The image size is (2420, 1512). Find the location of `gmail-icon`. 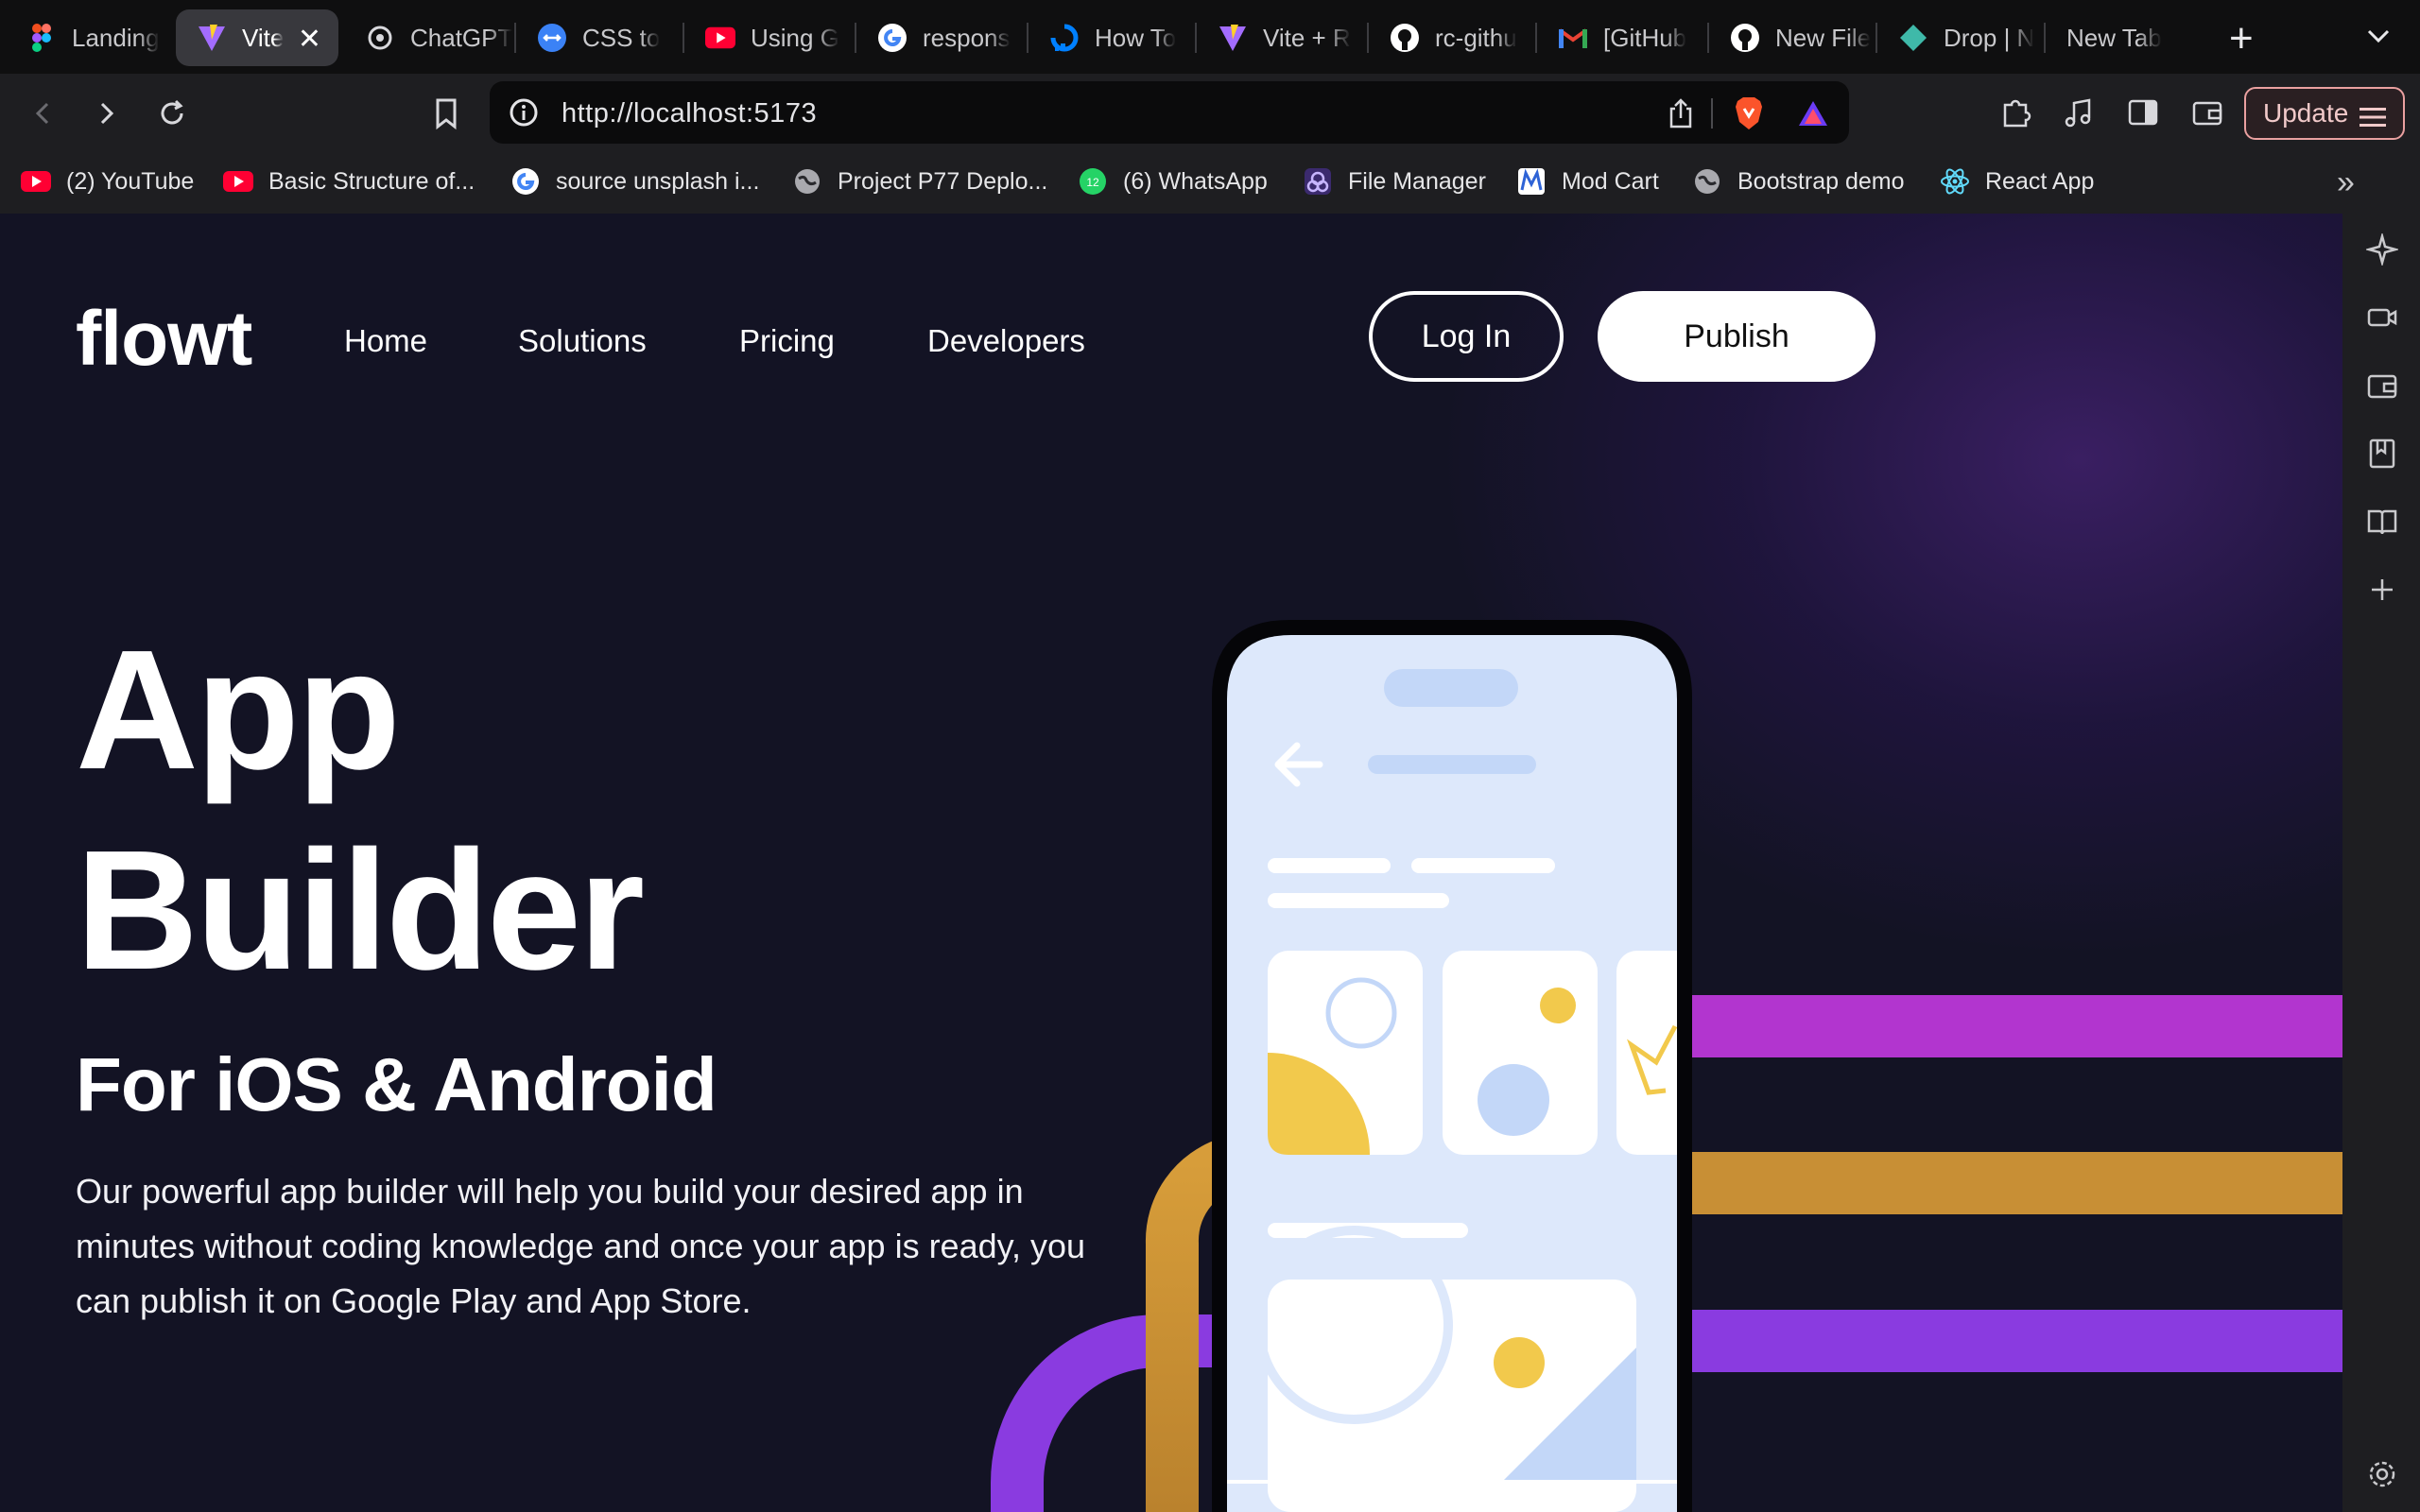

gmail-icon is located at coordinates (1573, 38).